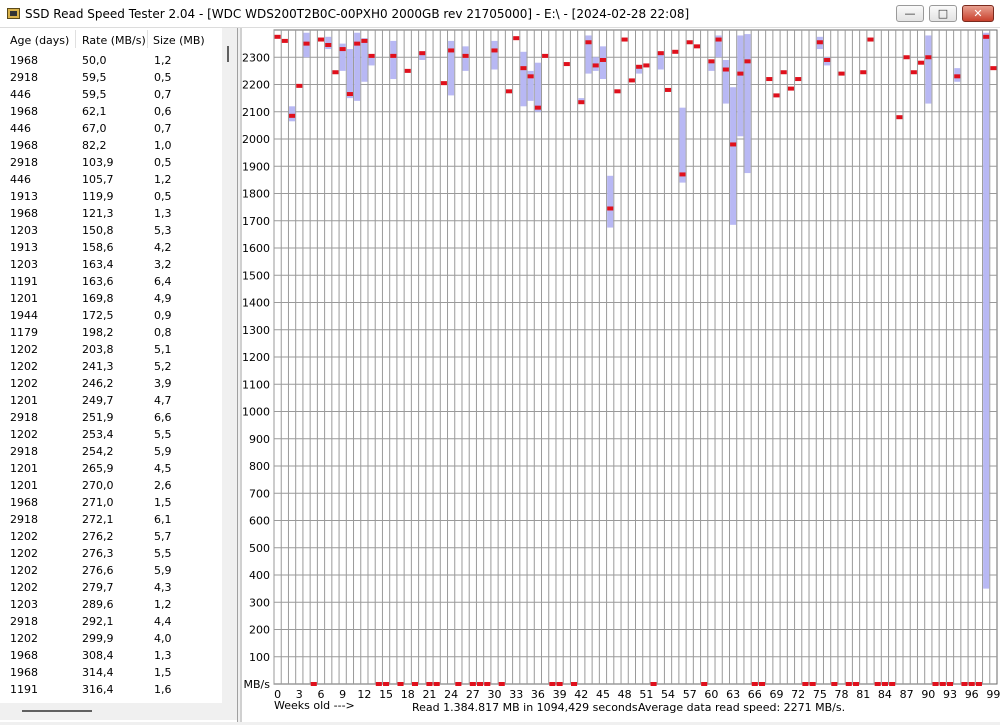  What do you see at coordinates (94, 145) in the screenshot?
I see `rate-cell: 82,2` at bounding box center [94, 145].